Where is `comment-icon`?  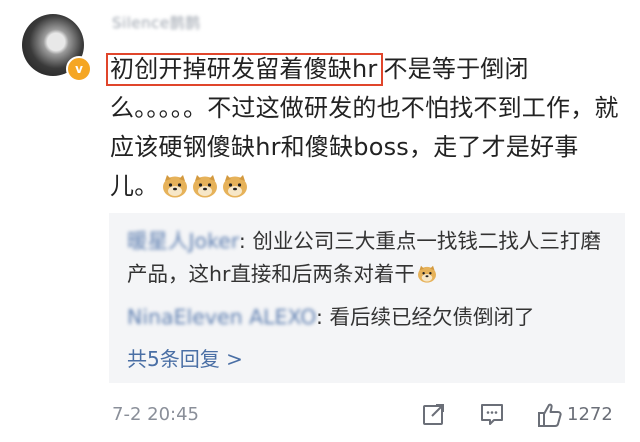
comment-icon is located at coordinates (492, 414).